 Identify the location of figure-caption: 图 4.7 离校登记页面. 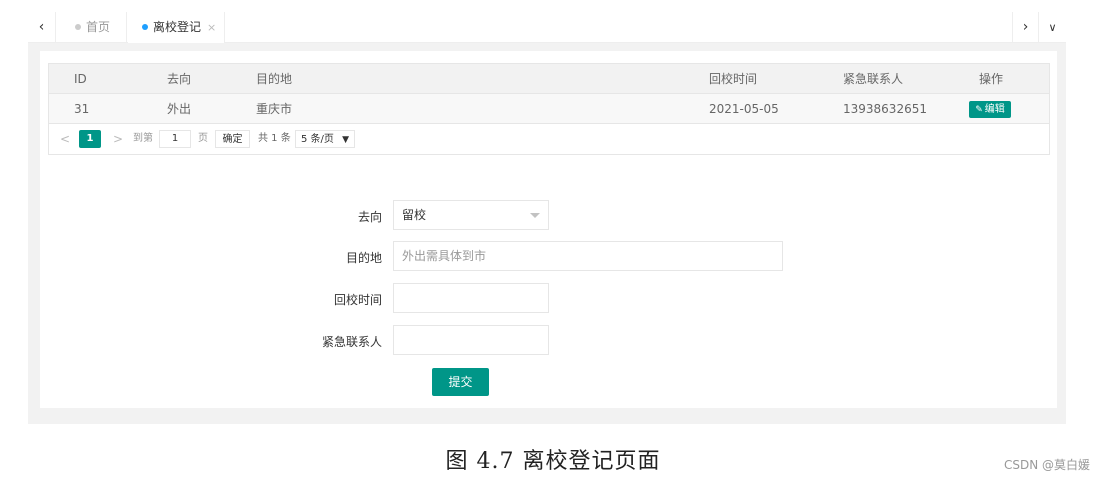
(553, 461).